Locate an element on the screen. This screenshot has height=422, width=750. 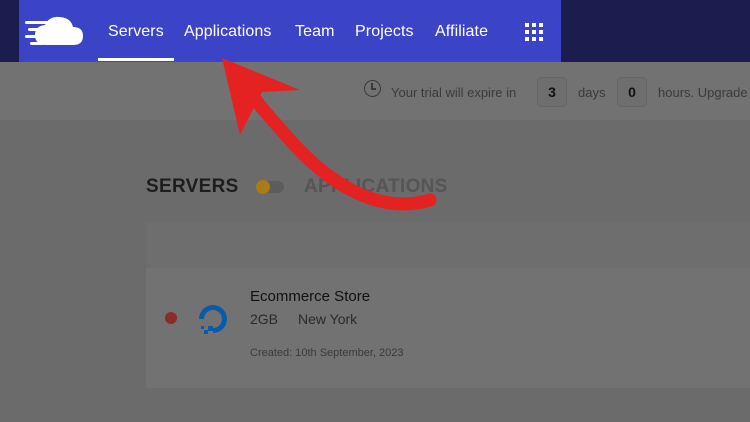
trial-hours-count: 0 is located at coordinates (632, 92).